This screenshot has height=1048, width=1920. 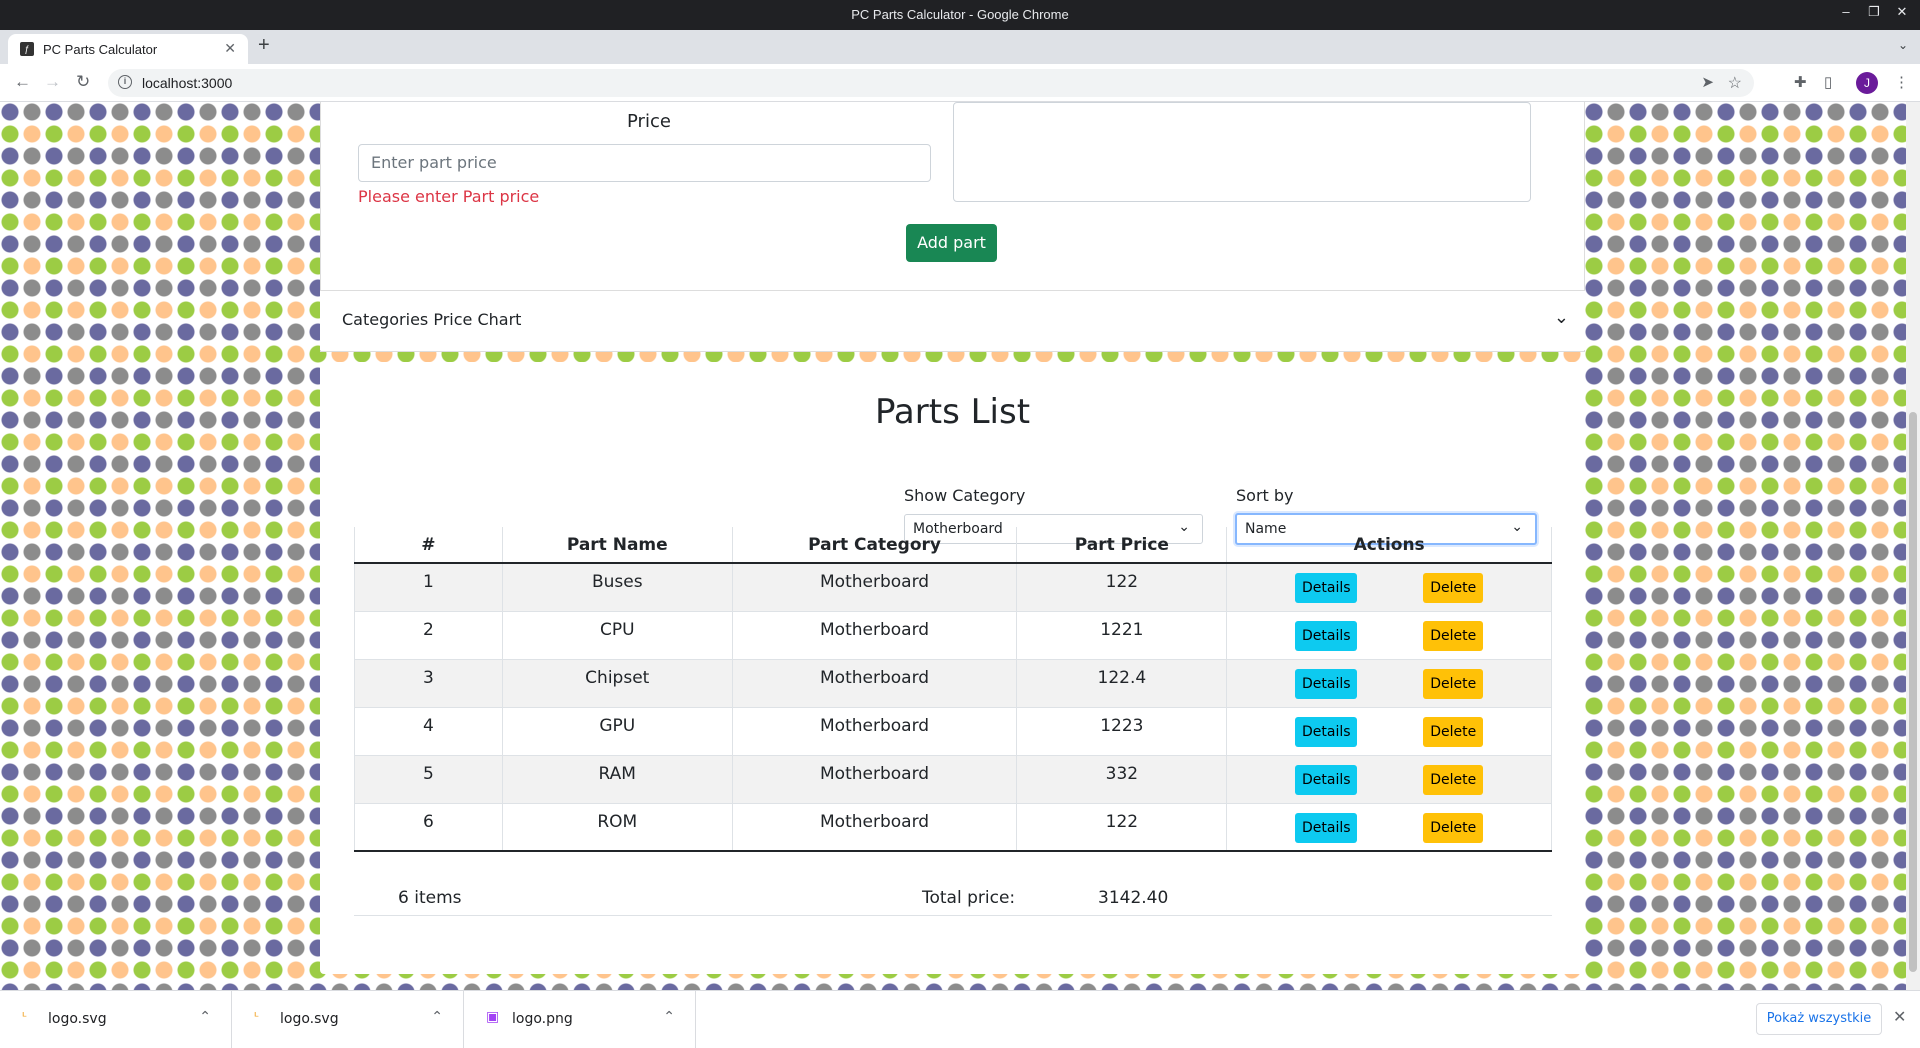 I want to click on part-price: 1223, so click(x=1122, y=731).